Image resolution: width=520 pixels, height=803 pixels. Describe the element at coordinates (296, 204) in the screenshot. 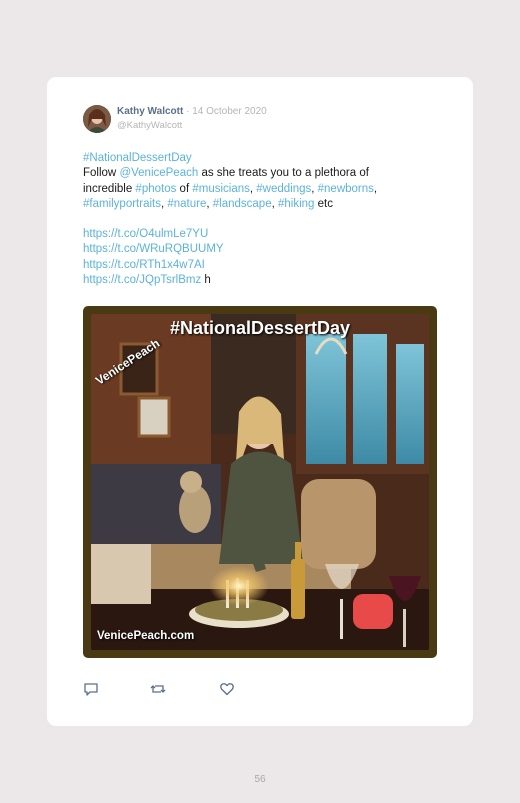

I see `hashtag-link: #hiking` at that location.